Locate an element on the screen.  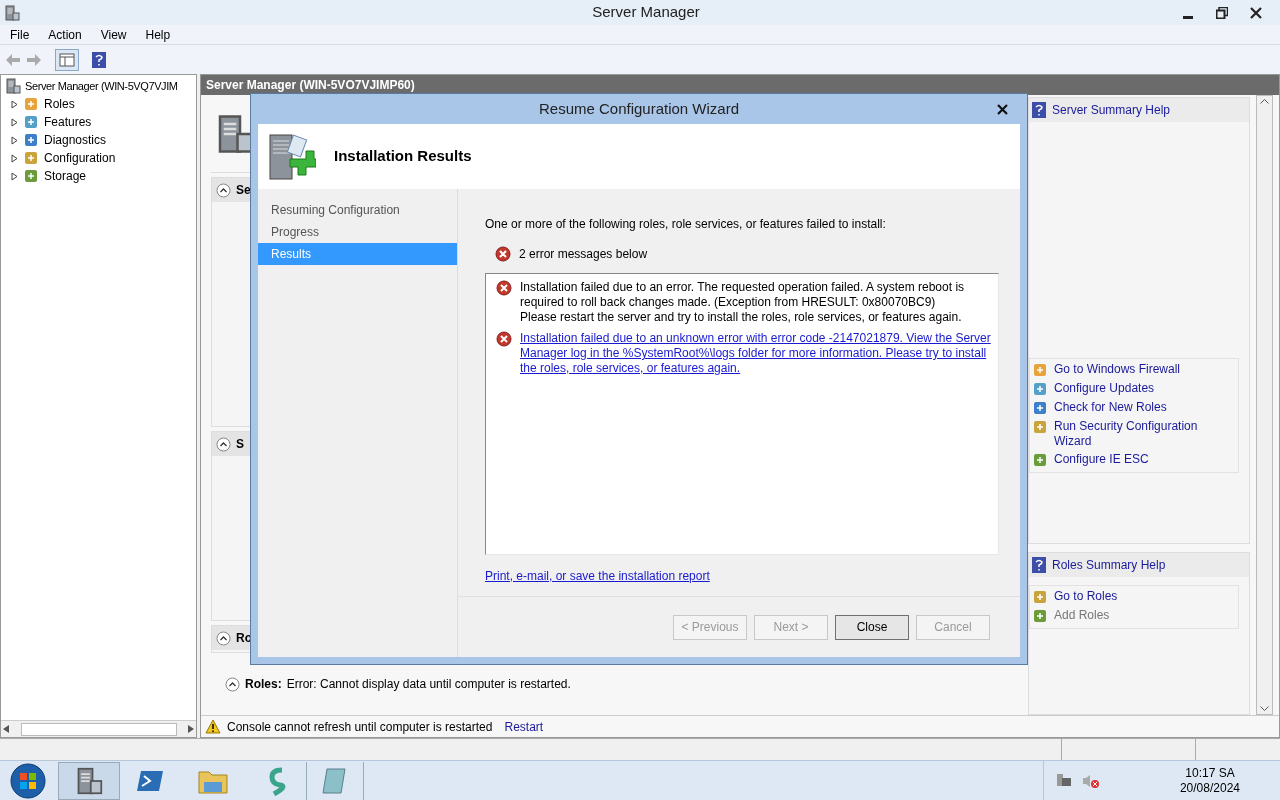
notepad-icon is located at coordinates (335, 780).